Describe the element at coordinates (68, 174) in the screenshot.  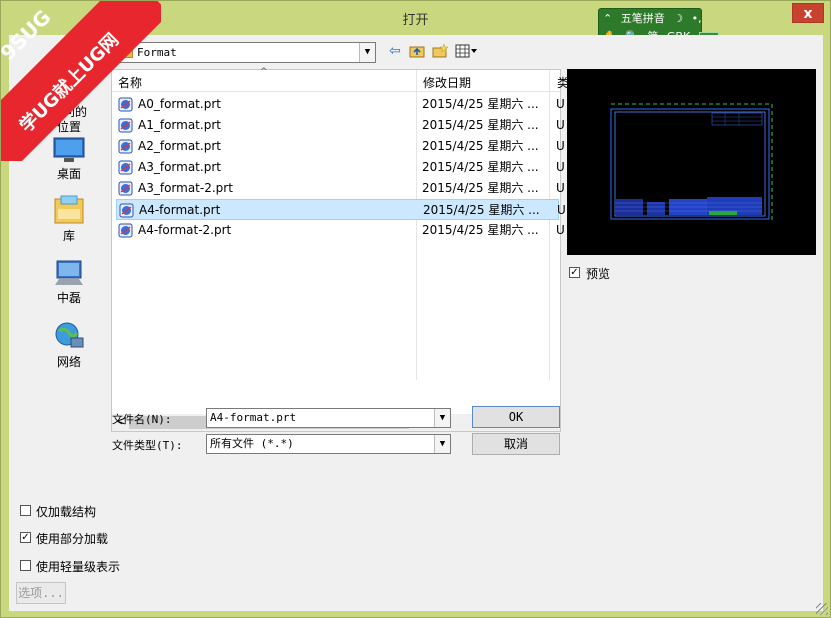
I see `place-label: 桌面` at that location.